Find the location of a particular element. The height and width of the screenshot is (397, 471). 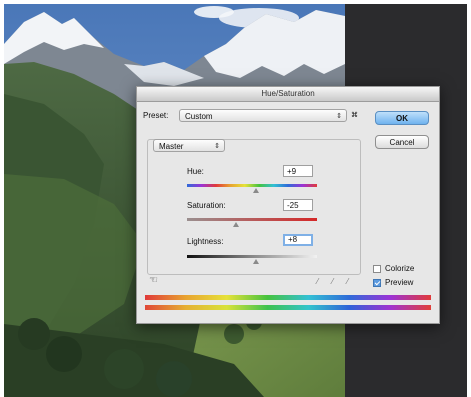

cancel-button: Cancel is located at coordinates (402, 142).